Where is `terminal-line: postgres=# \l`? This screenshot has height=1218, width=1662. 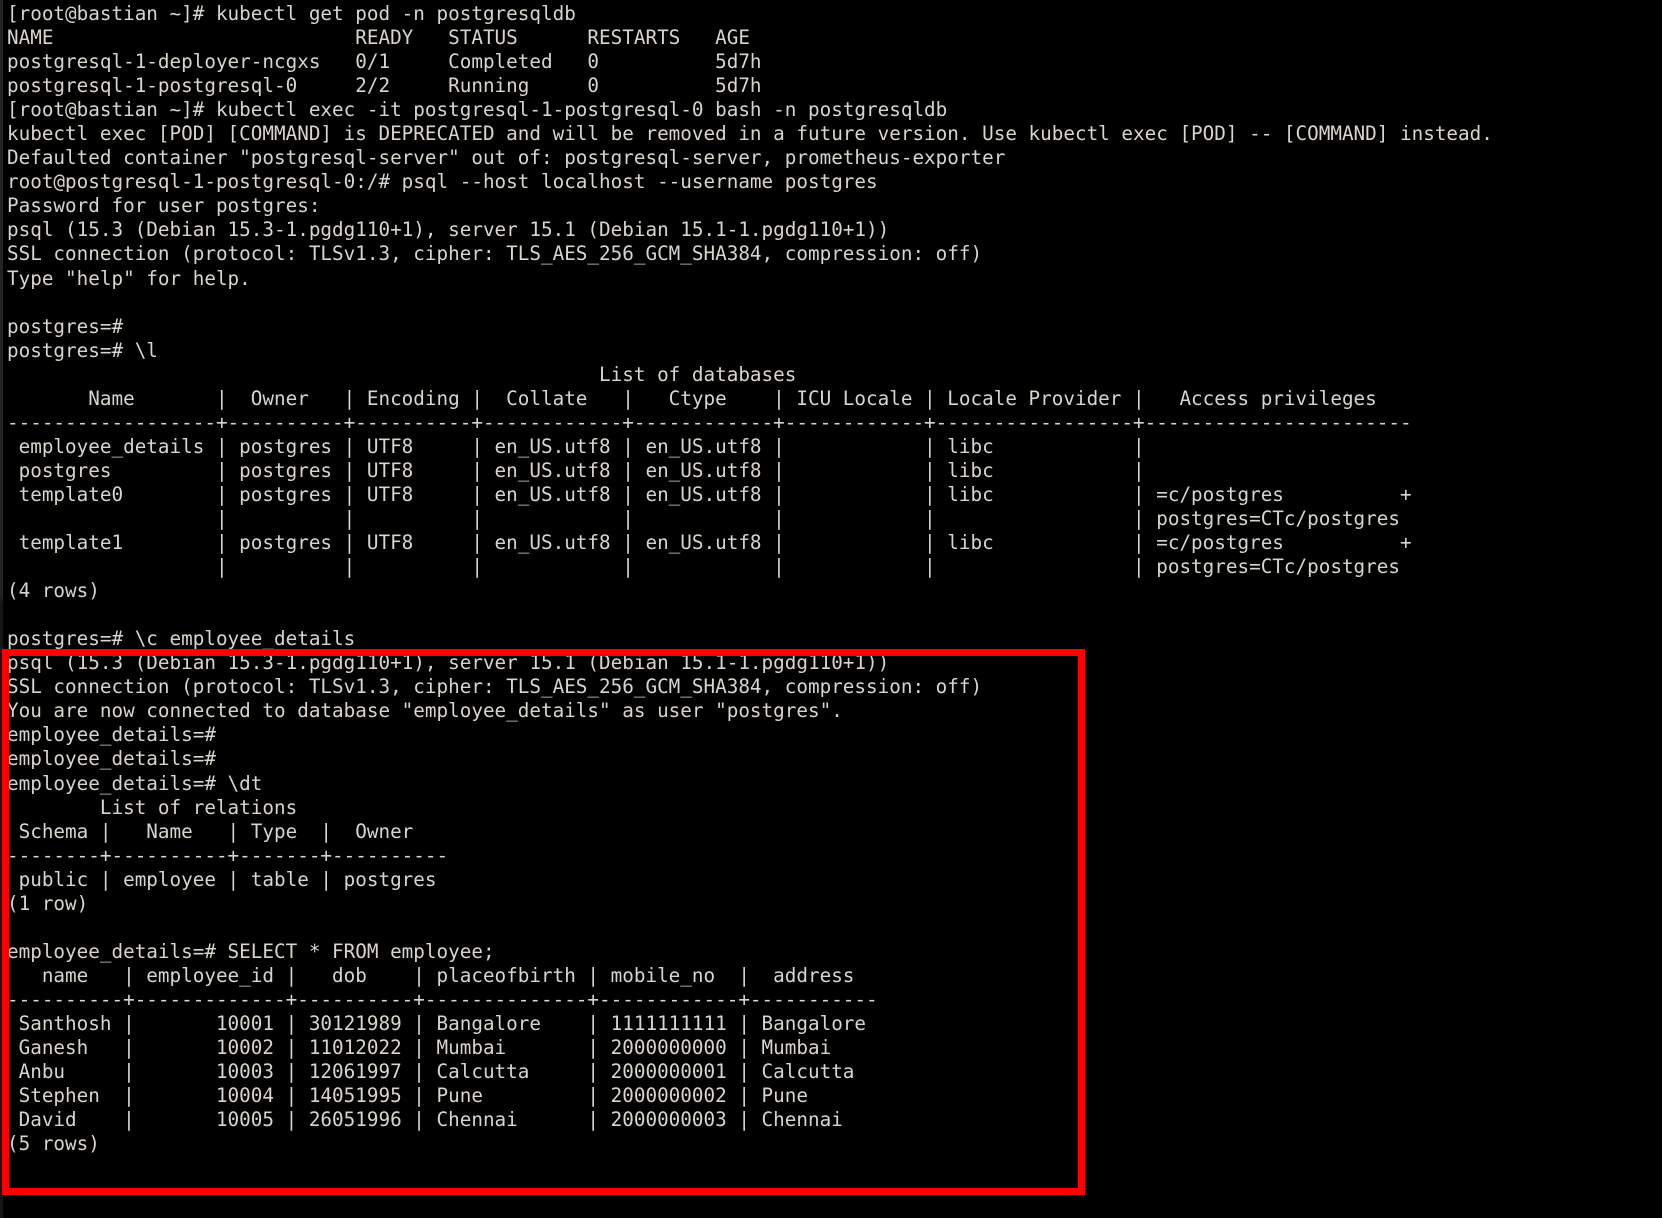 terminal-line: postgres=# \l is located at coordinates (82, 350).